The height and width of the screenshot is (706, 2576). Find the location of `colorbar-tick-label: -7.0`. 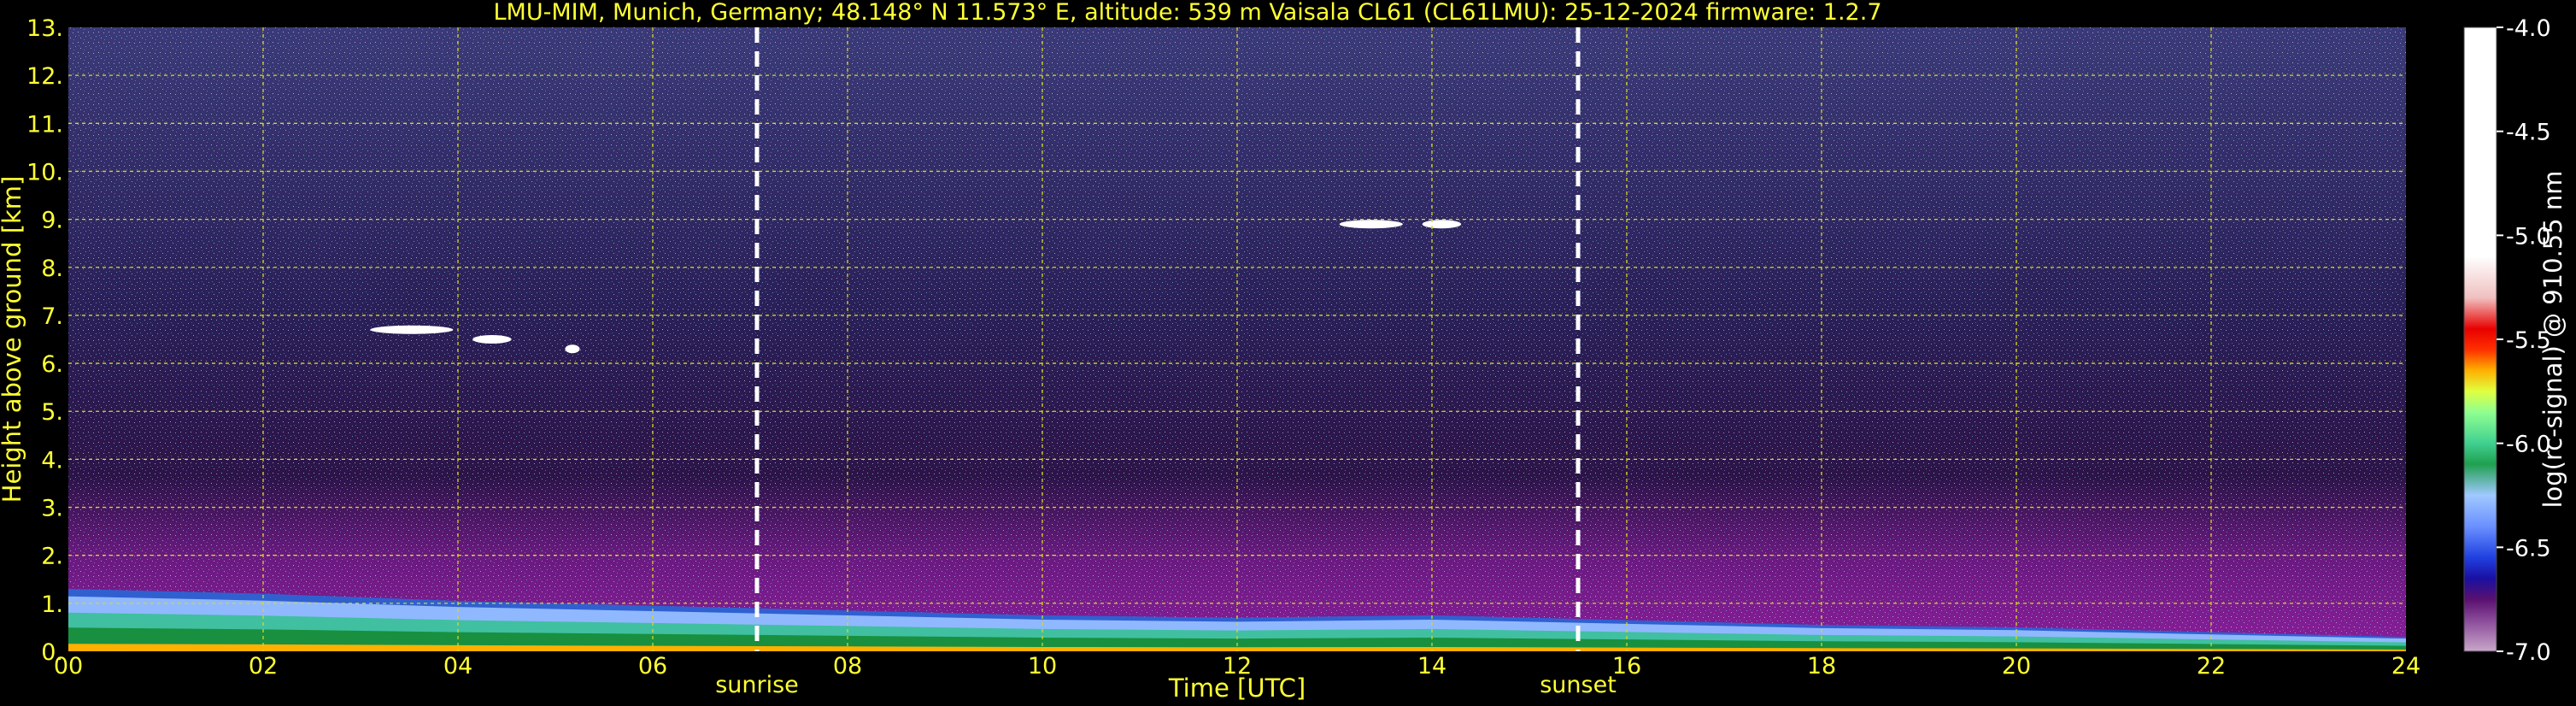

colorbar-tick-label: -7.0 is located at coordinates (2528, 652).